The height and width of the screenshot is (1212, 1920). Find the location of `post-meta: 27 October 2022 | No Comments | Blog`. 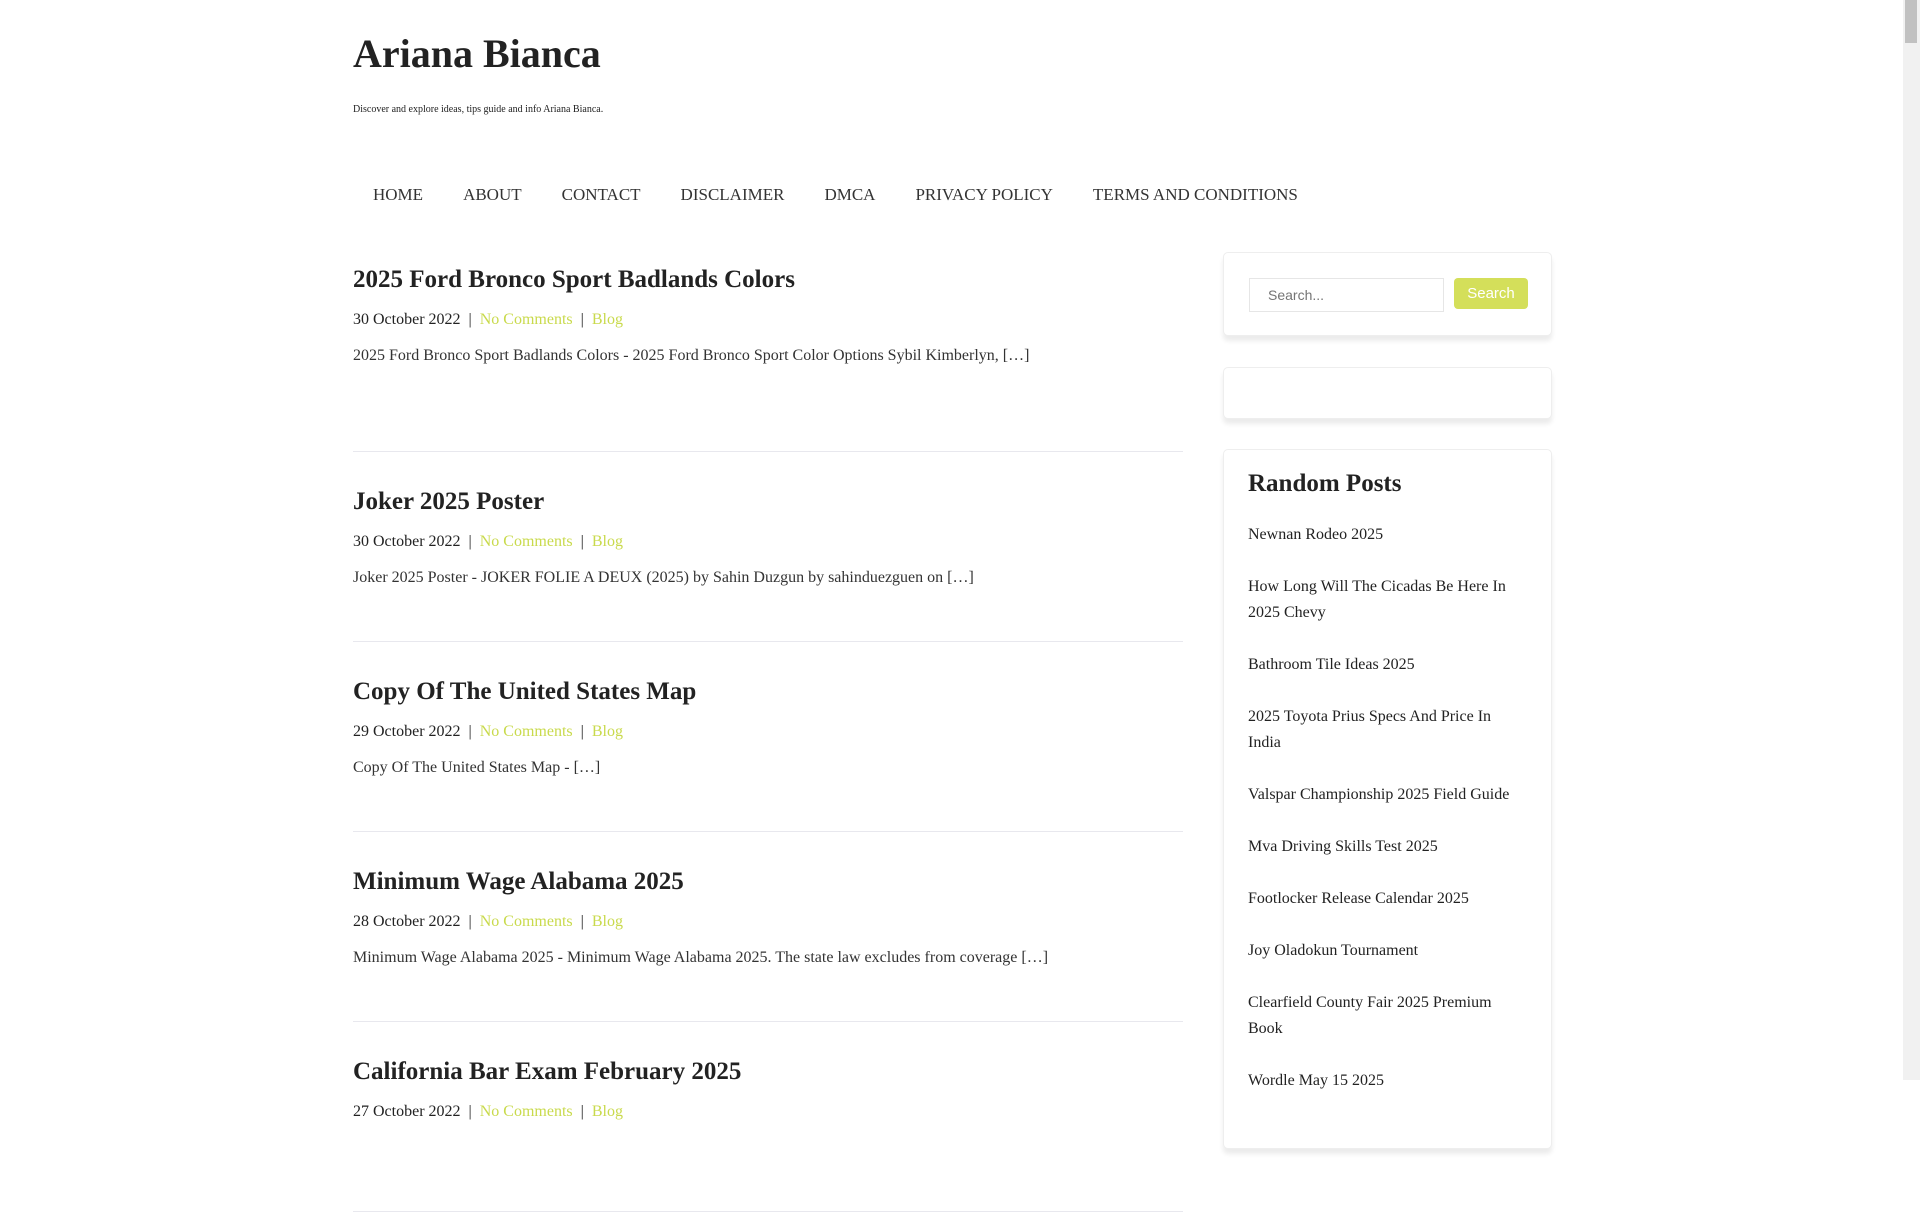

post-meta: 27 October 2022 | No Comments | Blog is located at coordinates (768, 1112).